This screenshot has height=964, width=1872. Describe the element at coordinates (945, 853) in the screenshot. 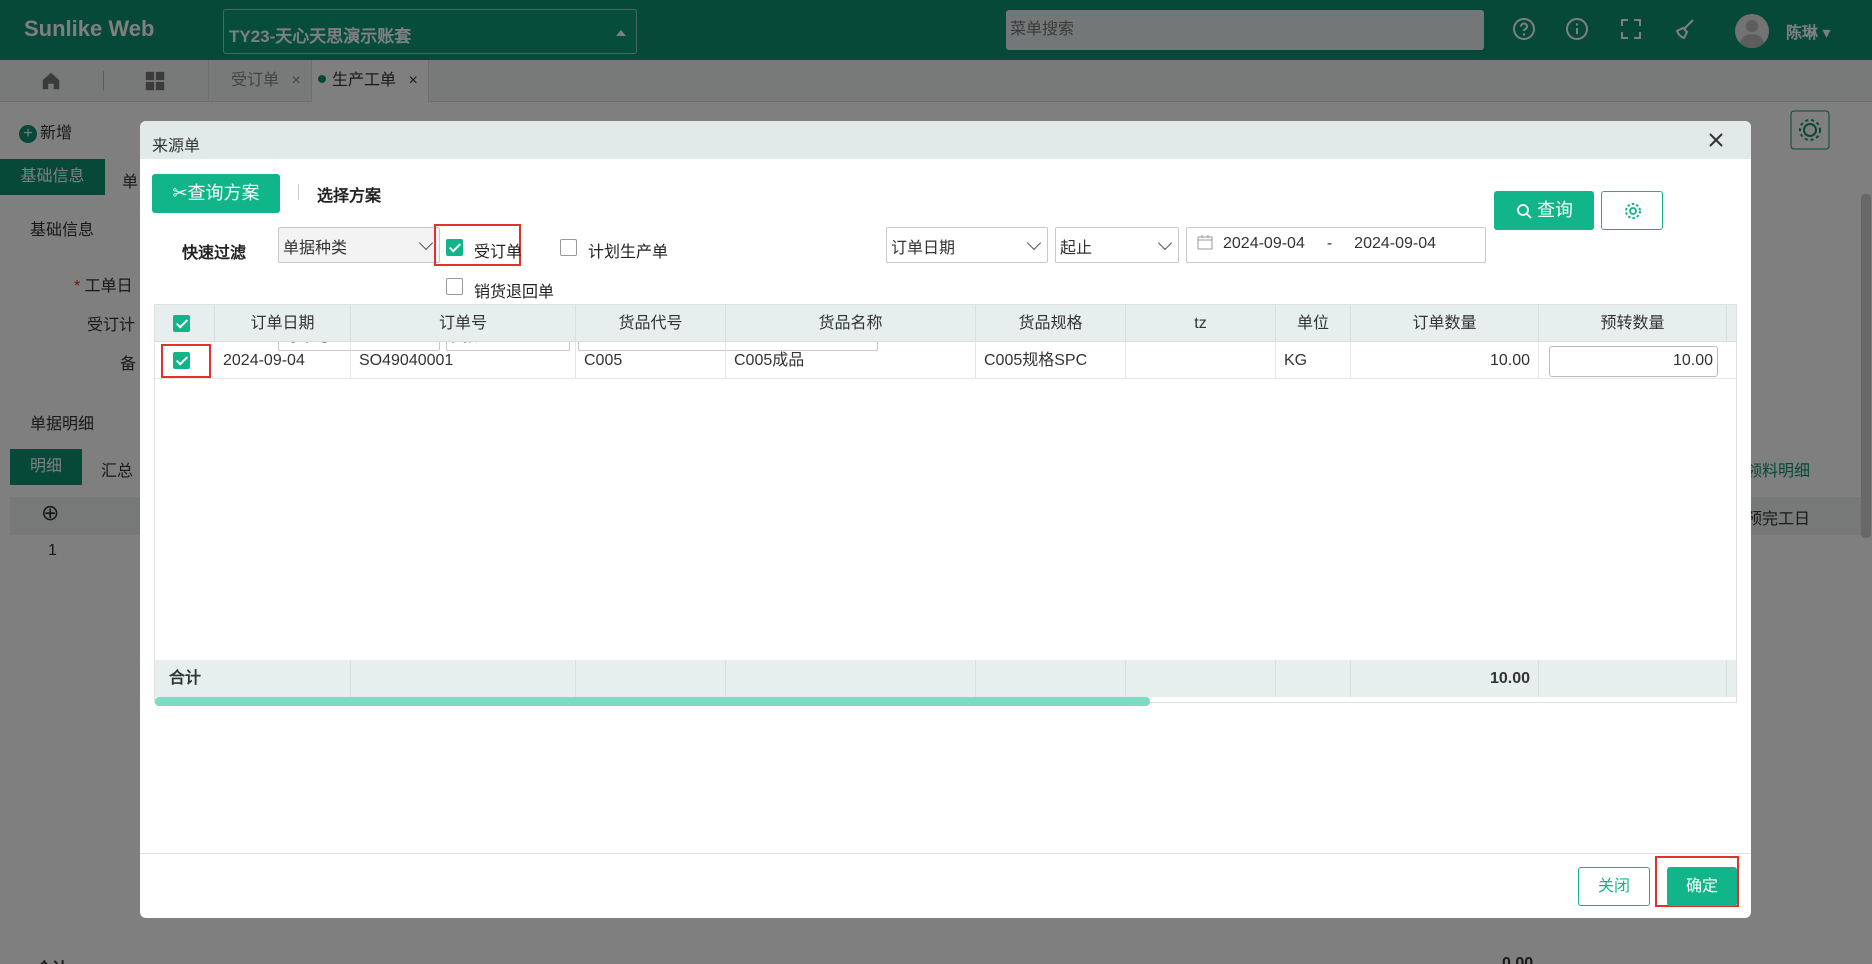

I see `dialog-footer-divider` at that location.